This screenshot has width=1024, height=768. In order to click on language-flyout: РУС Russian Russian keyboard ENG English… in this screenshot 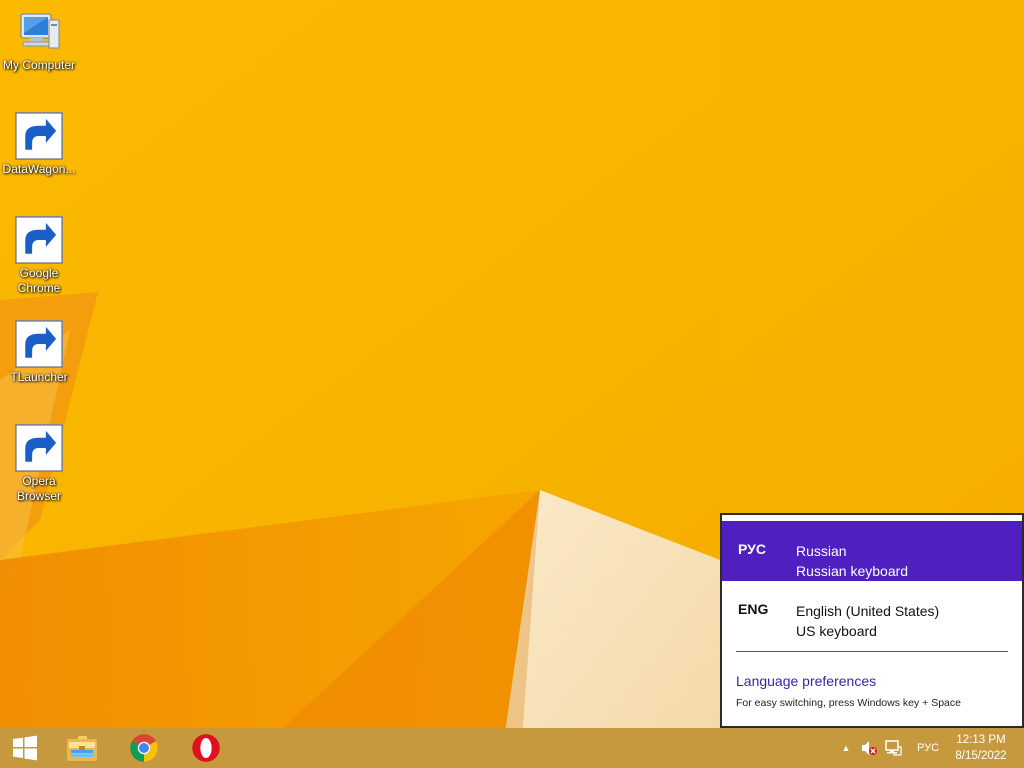, I will do `click(872, 620)`.